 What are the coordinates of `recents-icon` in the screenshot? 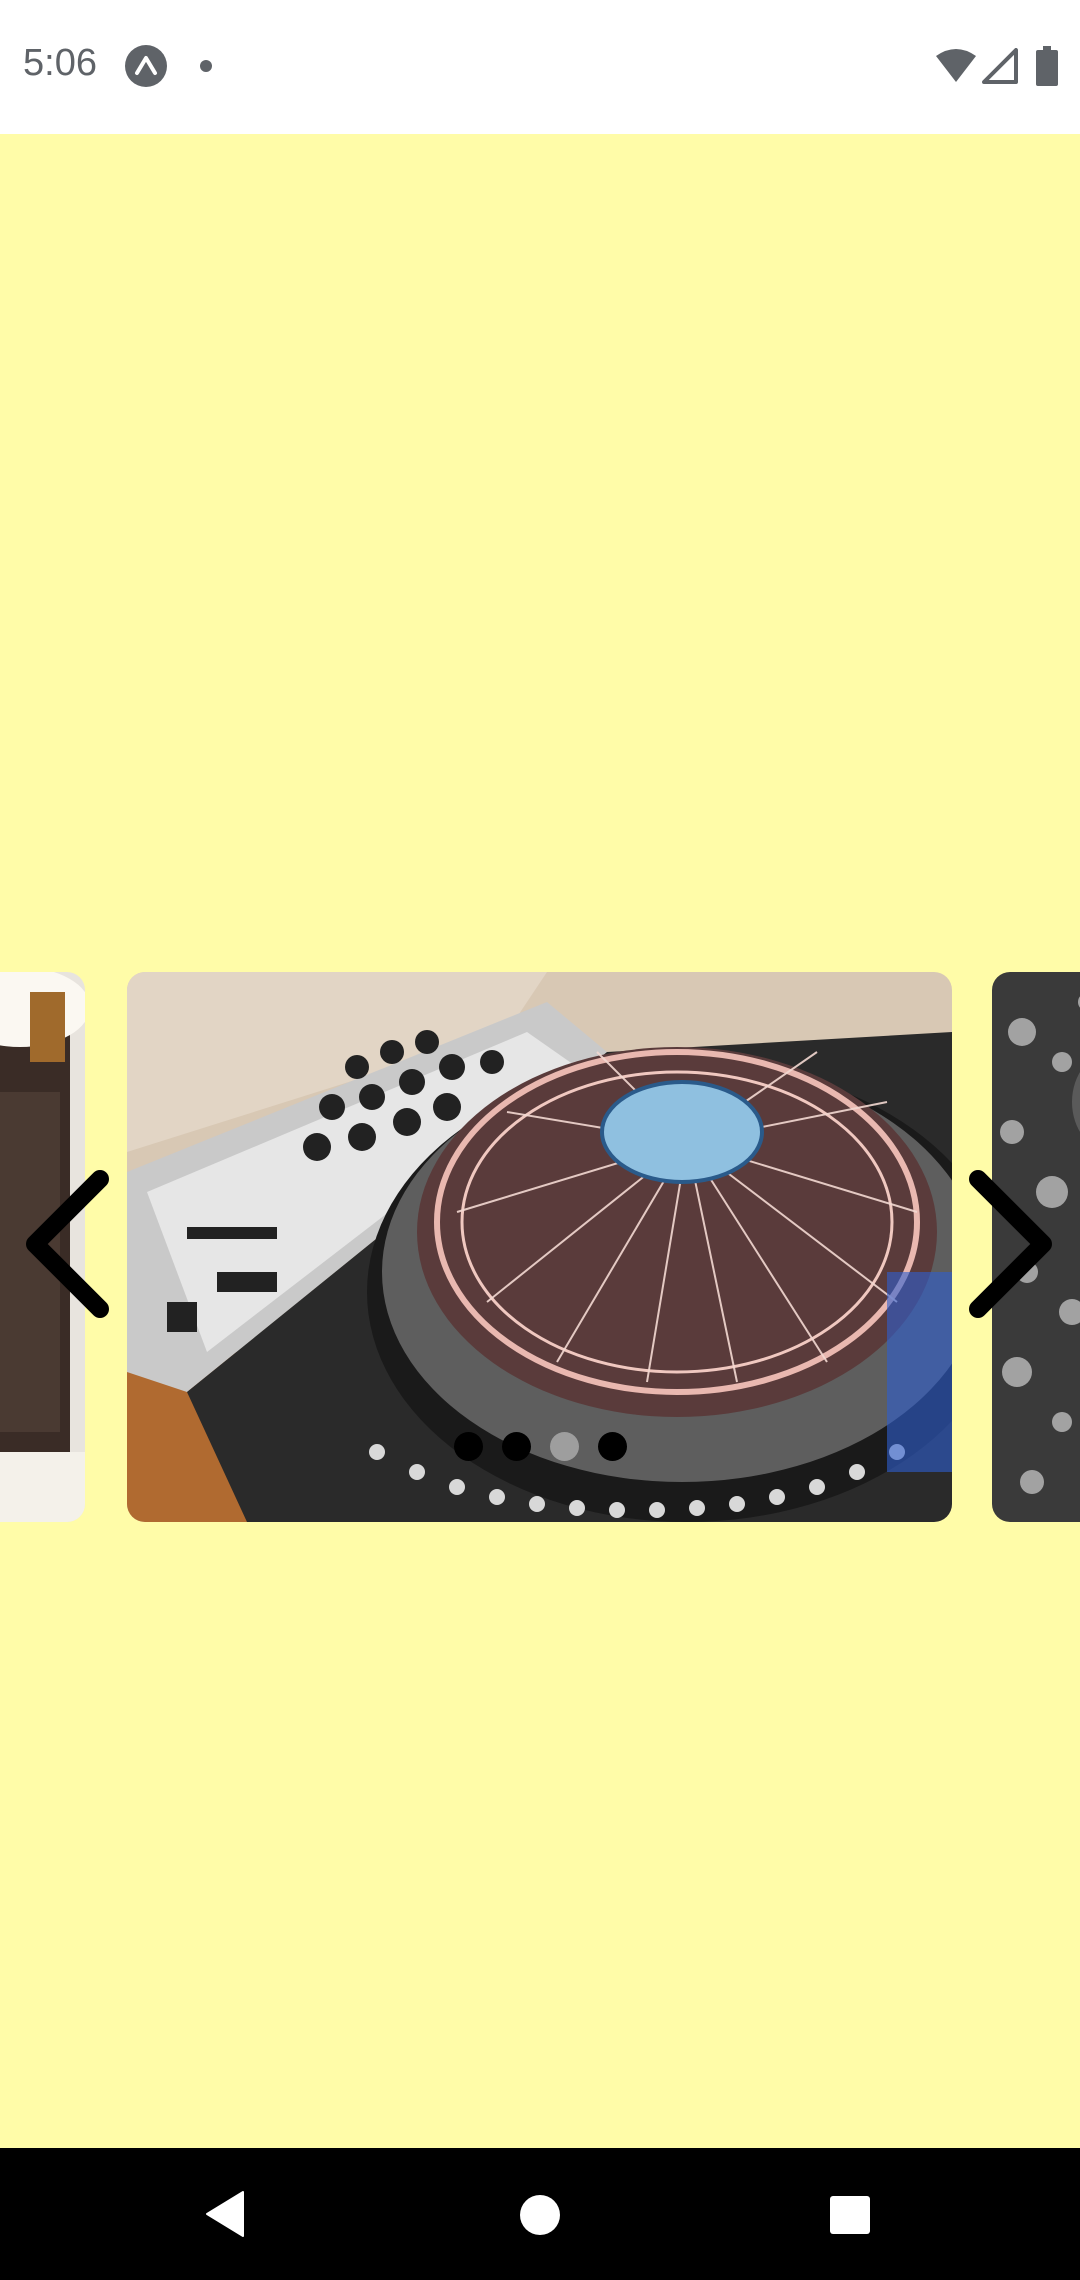 It's located at (850, 2215).